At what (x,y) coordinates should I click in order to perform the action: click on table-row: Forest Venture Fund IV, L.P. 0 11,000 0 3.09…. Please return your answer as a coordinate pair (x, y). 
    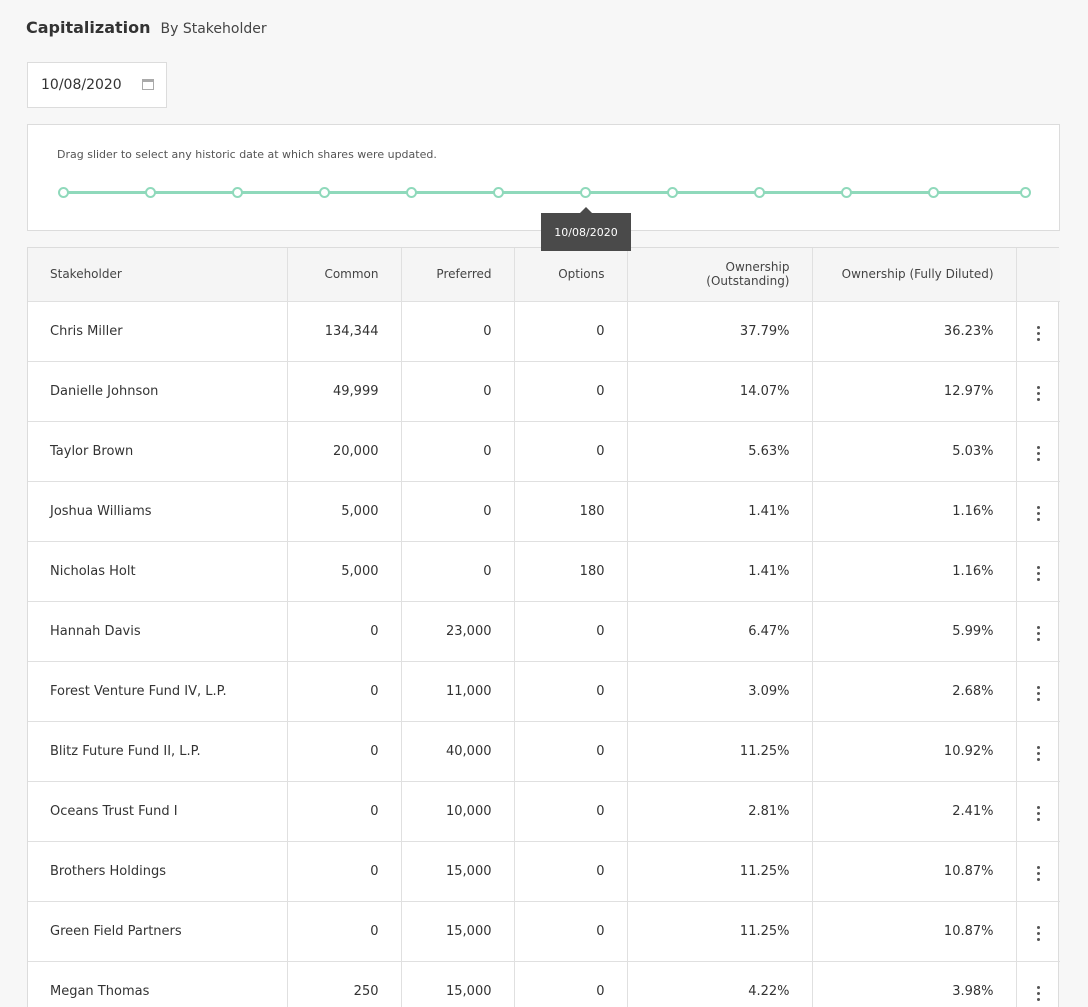
    Looking at the image, I should click on (544, 691).